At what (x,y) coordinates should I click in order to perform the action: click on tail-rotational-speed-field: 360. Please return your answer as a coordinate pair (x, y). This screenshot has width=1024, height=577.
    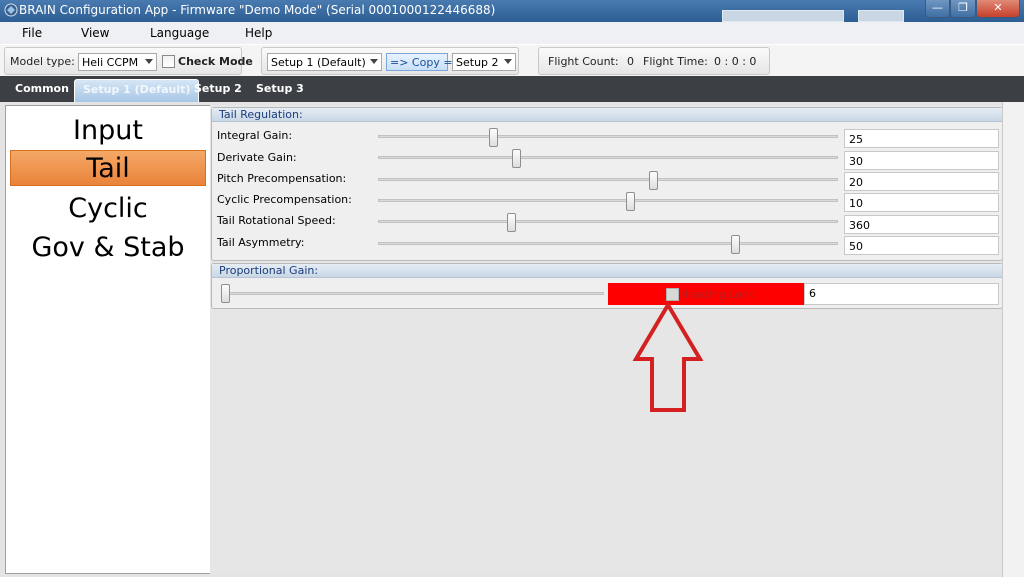
    Looking at the image, I should click on (921, 224).